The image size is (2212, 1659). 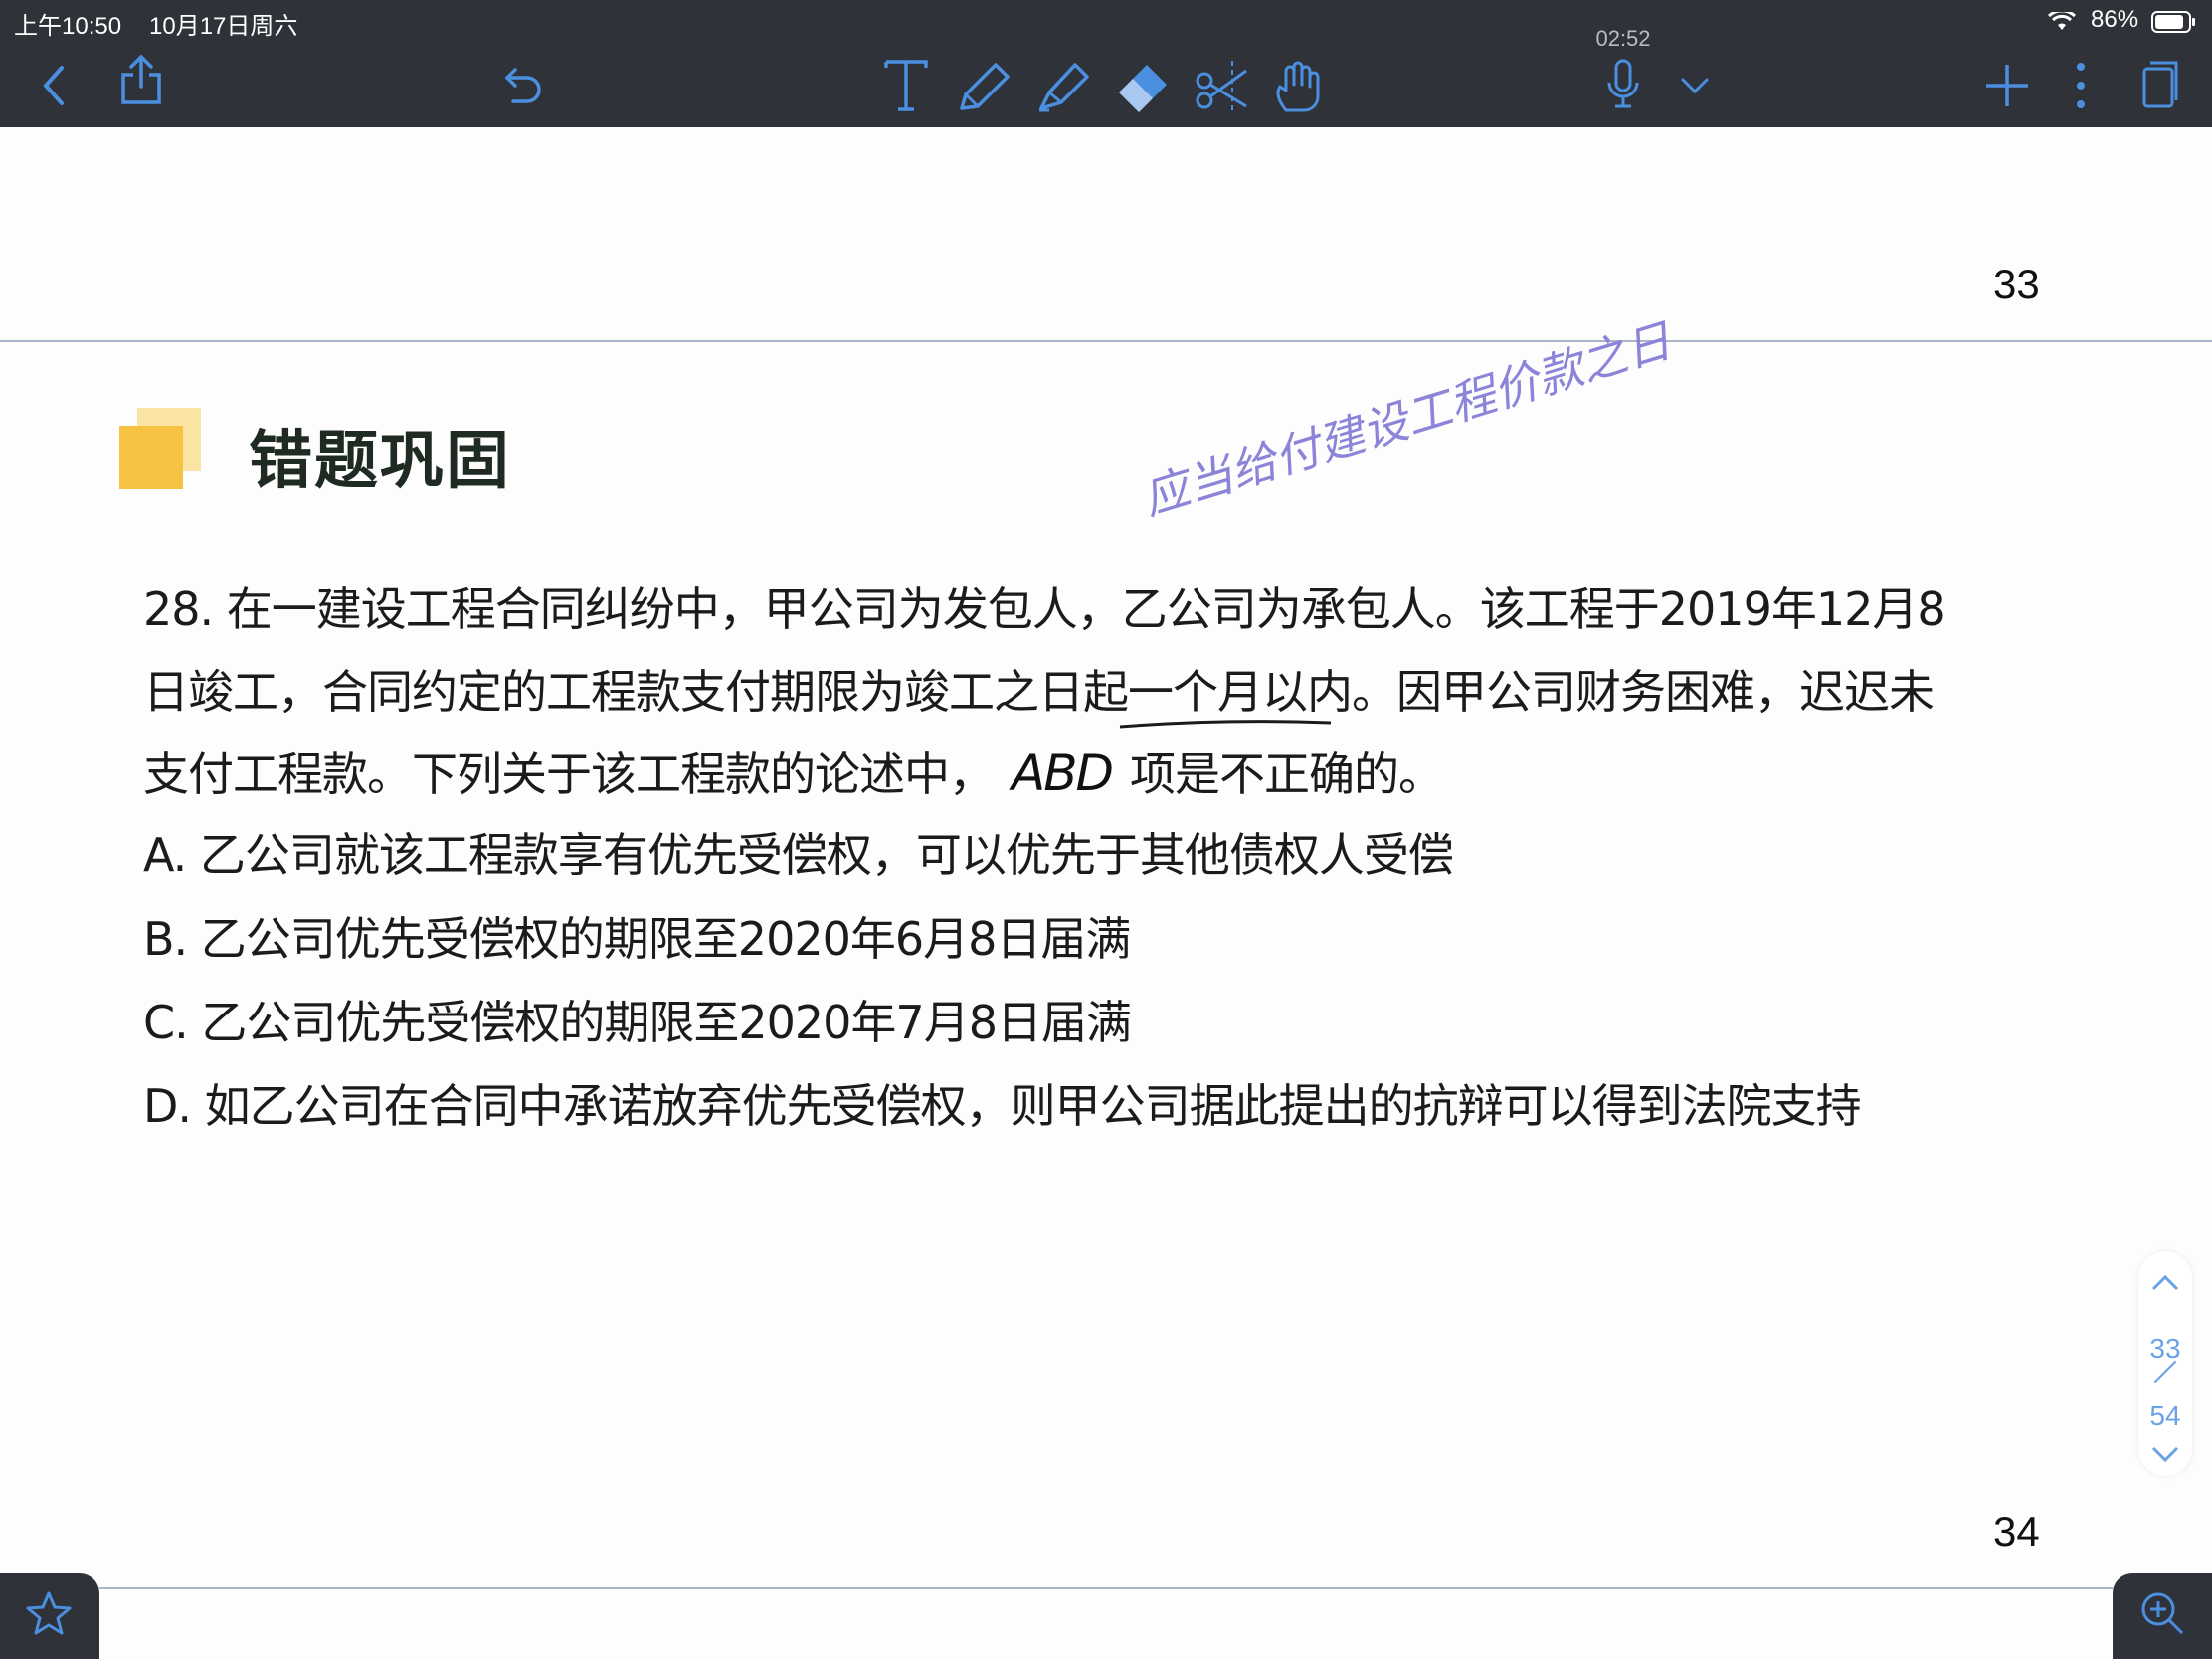 What do you see at coordinates (1407, 419) in the screenshot?
I see `handwritten-note: 应当给付建设工程价款之日` at bounding box center [1407, 419].